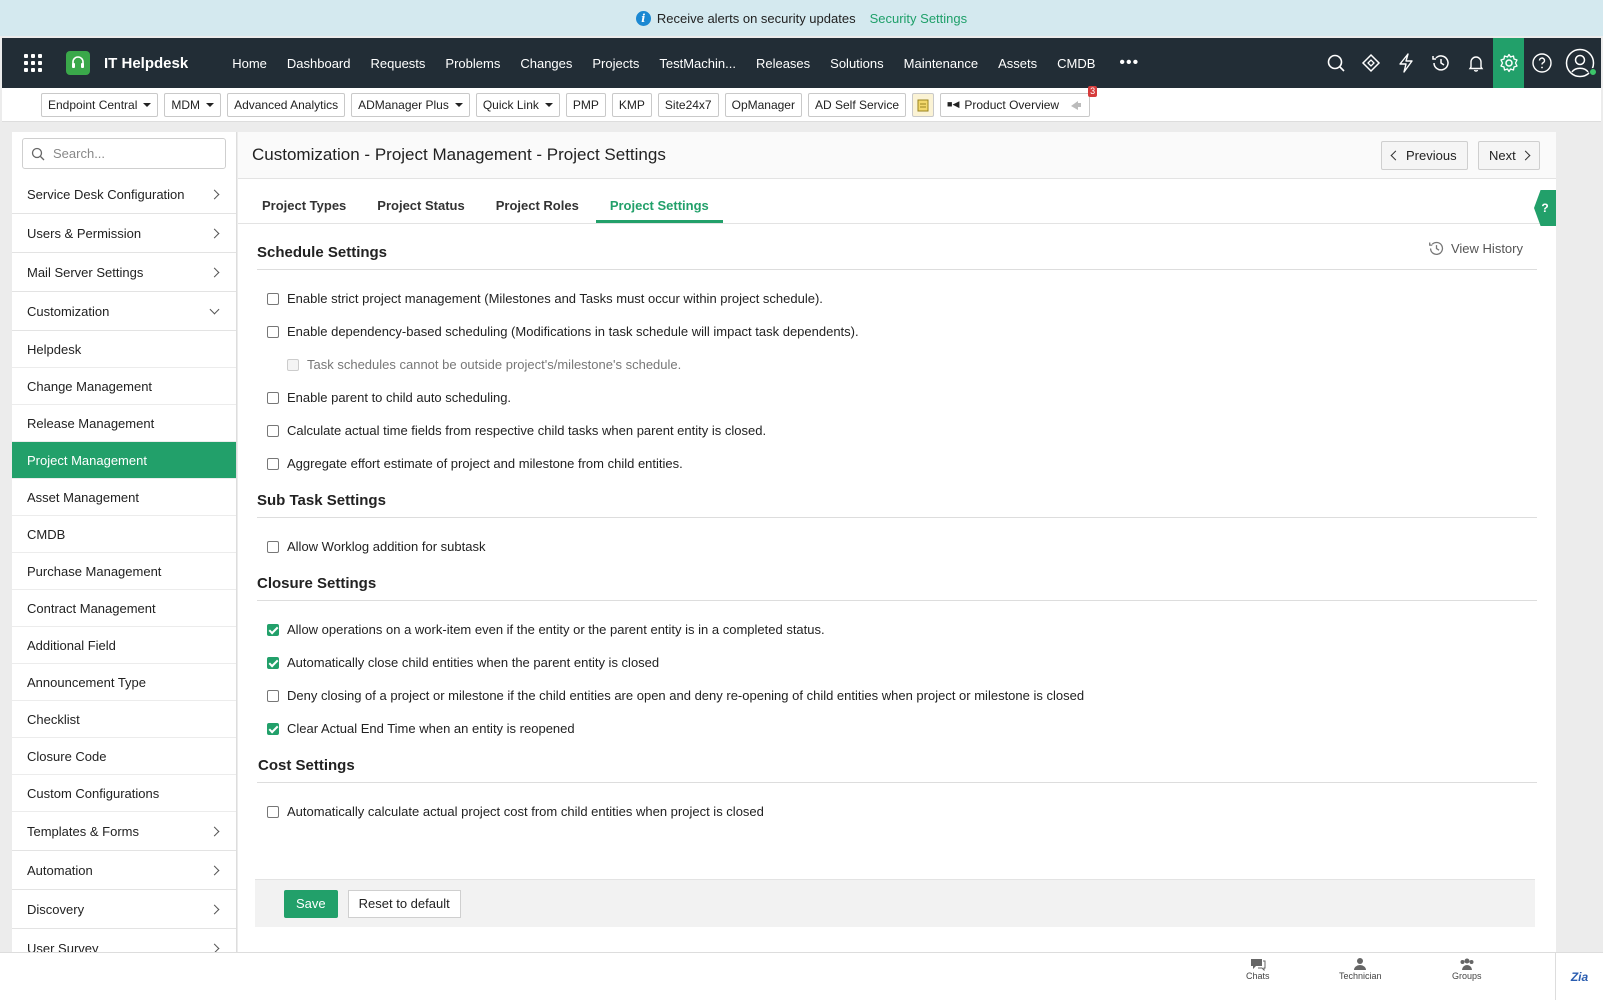  Describe the element at coordinates (688, 104) in the screenshot. I see `toolbar-site24x7-button: Site24x7` at that location.